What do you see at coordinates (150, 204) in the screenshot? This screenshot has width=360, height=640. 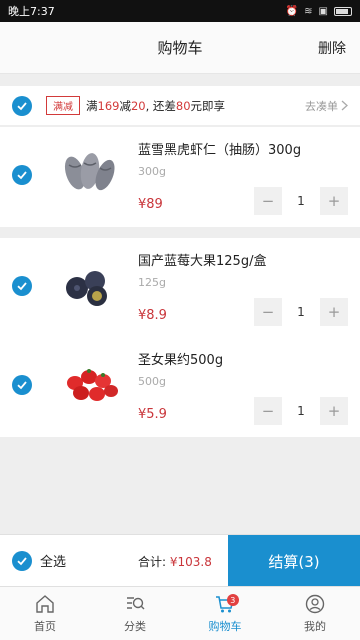 I see `item-price: ¥89` at bounding box center [150, 204].